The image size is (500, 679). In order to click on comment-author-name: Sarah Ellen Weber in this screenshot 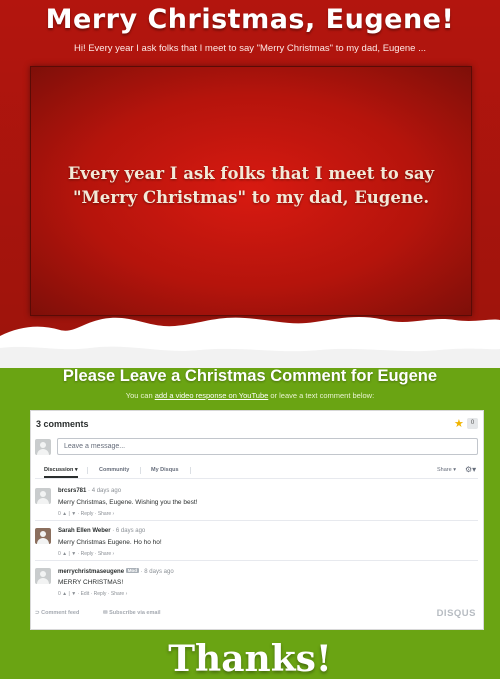, I will do `click(84, 531)`.